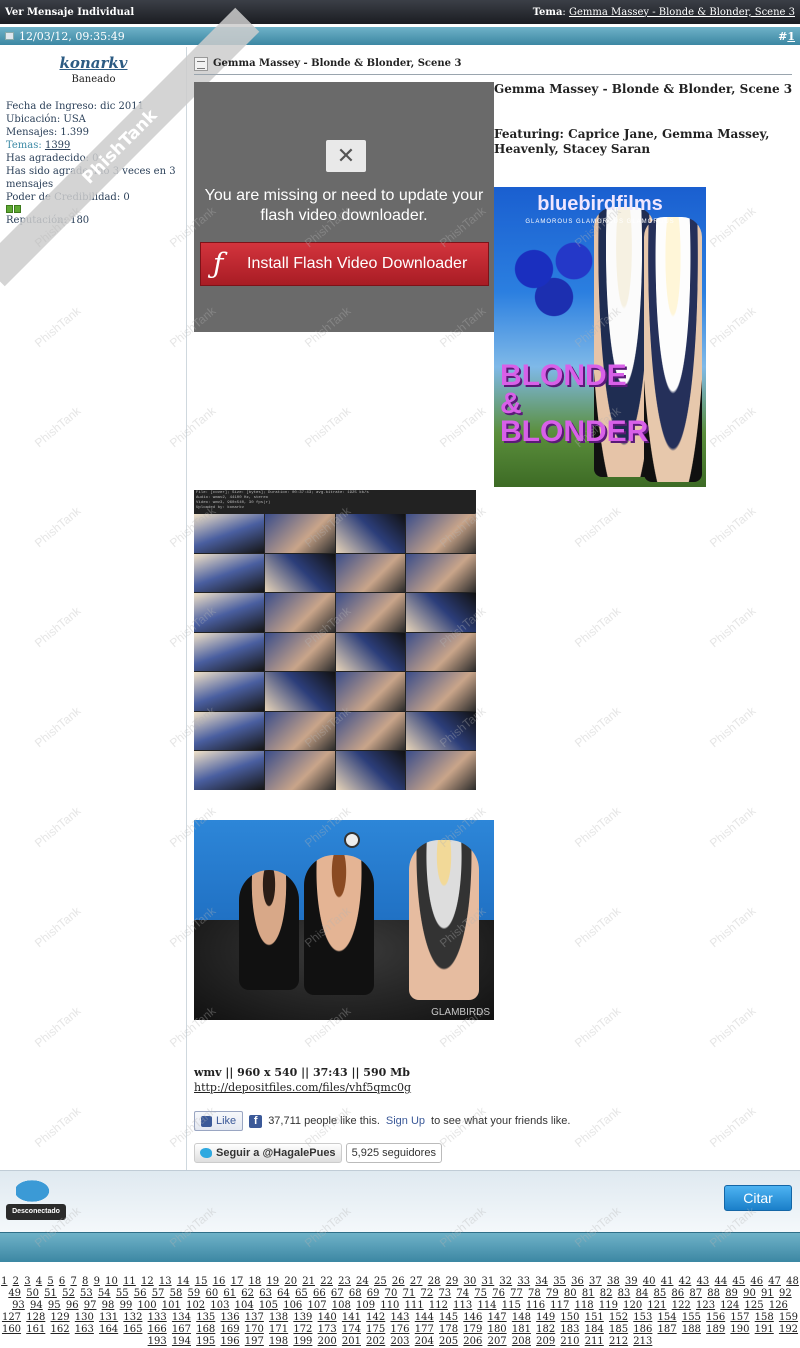 The image size is (800, 1348). What do you see at coordinates (50, 1293) in the screenshot?
I see `page-link: 51` at bounding box center [50, 1293].